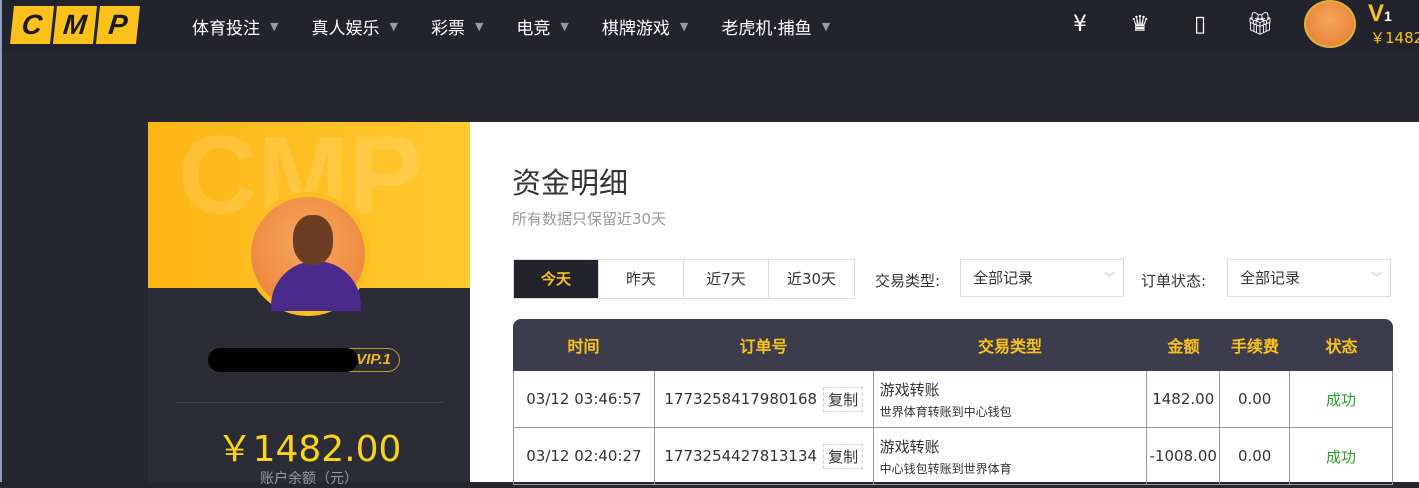 The image size is (1419, 488). Describe the element at coordinates (726, 279) in the screenshot. I see `tab-7-days: 近7天` at that location.